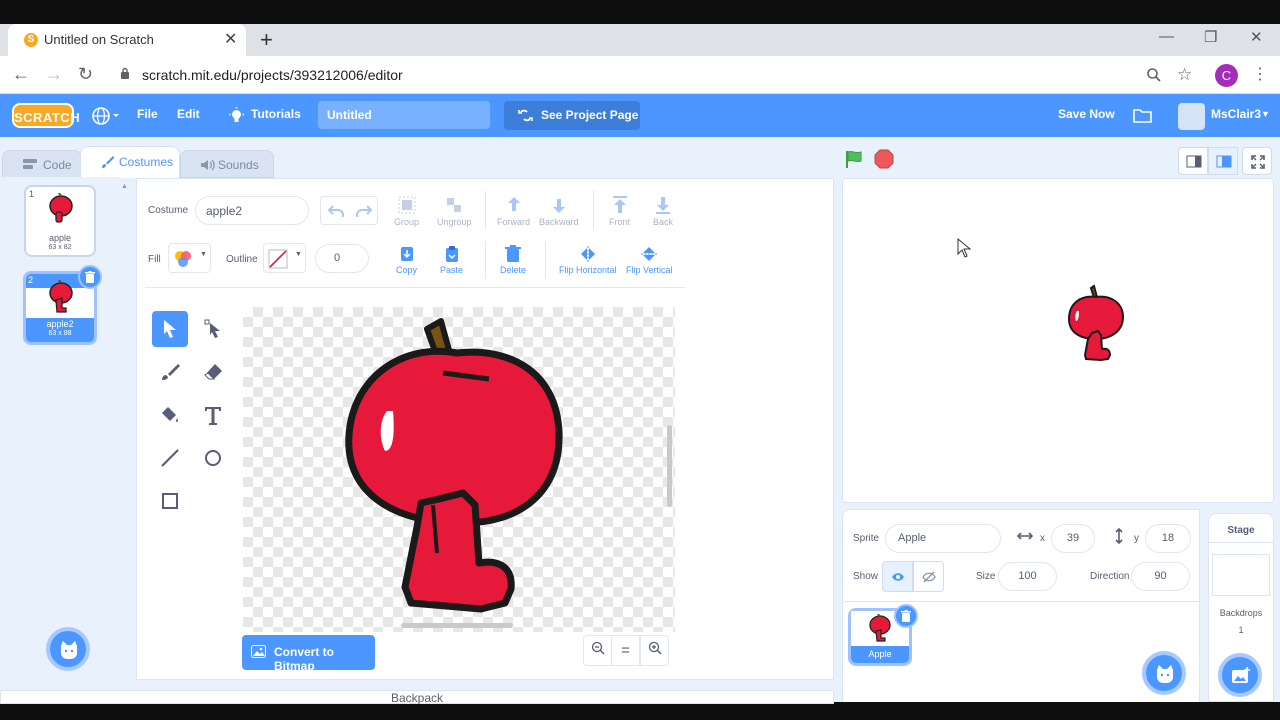 This screenshot has width=1280, height=720. What do you see at coordinates (572, 115) in the screenshot?
I see `see-project-page-button: See Project Page` at bounding box center [572, 115].